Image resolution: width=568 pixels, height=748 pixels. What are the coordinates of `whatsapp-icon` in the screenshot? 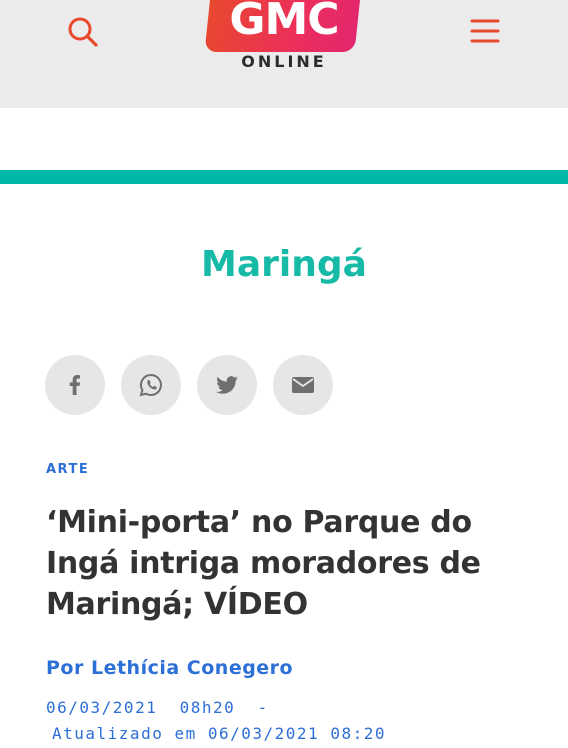 It's located at (150, 385).